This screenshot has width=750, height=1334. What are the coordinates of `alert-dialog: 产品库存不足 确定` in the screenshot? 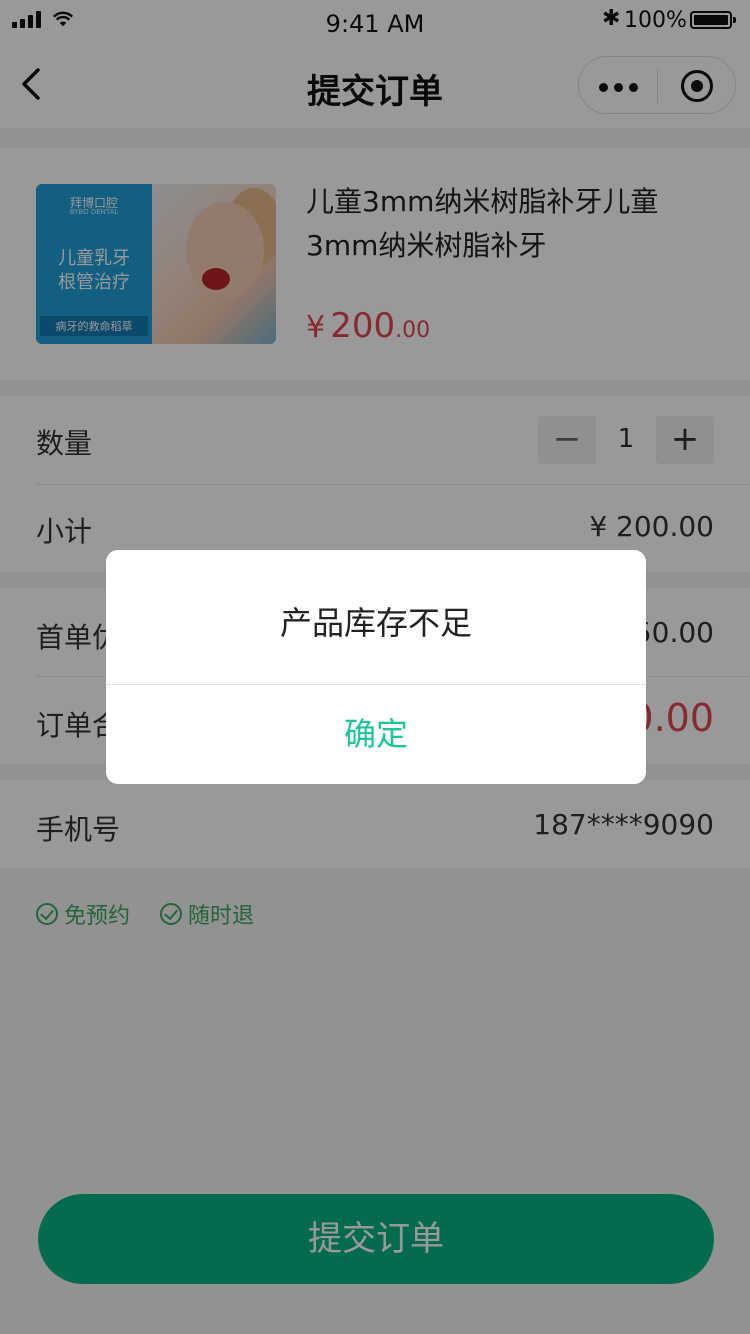 It's located at (376, 667).